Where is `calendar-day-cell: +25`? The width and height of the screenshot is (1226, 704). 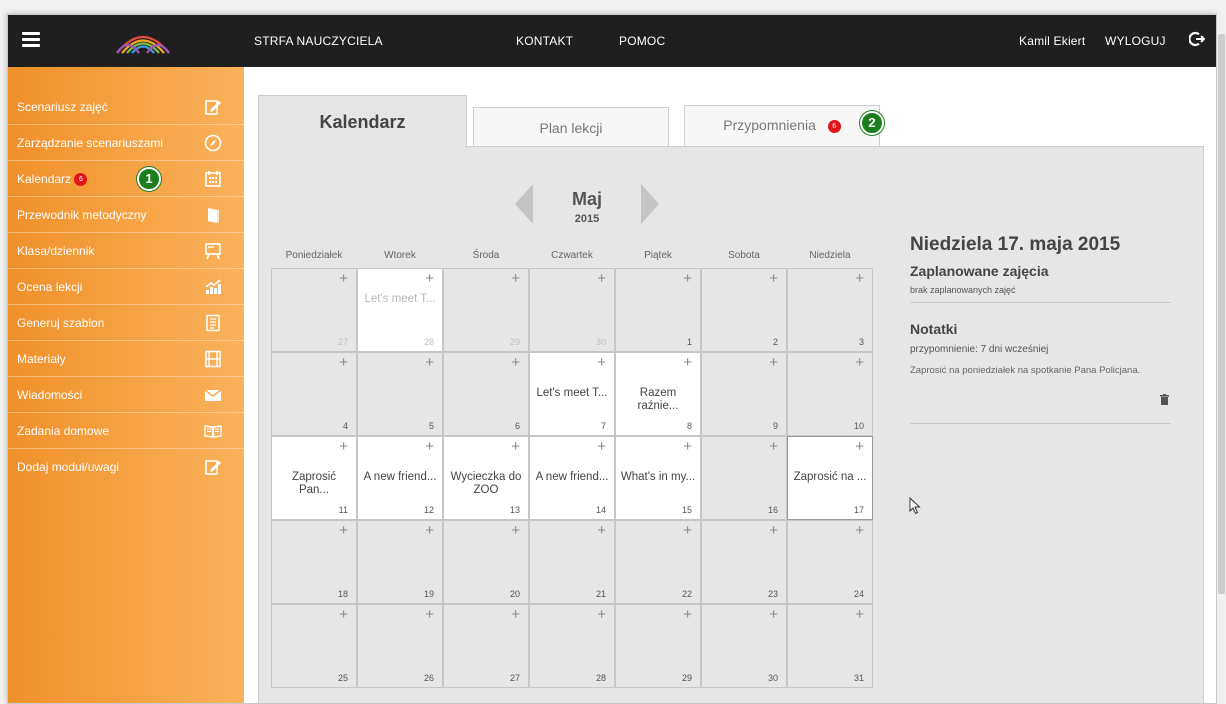 calendar-day-cell: +25 is located at coordinates (314, 646).